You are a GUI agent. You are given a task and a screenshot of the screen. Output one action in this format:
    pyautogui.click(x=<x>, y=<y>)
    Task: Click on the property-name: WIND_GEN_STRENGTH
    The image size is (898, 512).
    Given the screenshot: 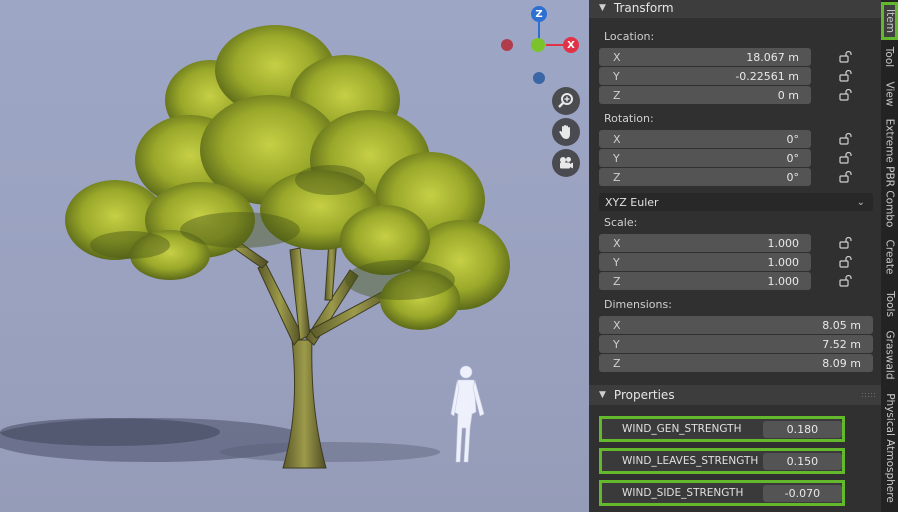 What is the action you would take?
    pyautogui.click(x=682, y=429)
    